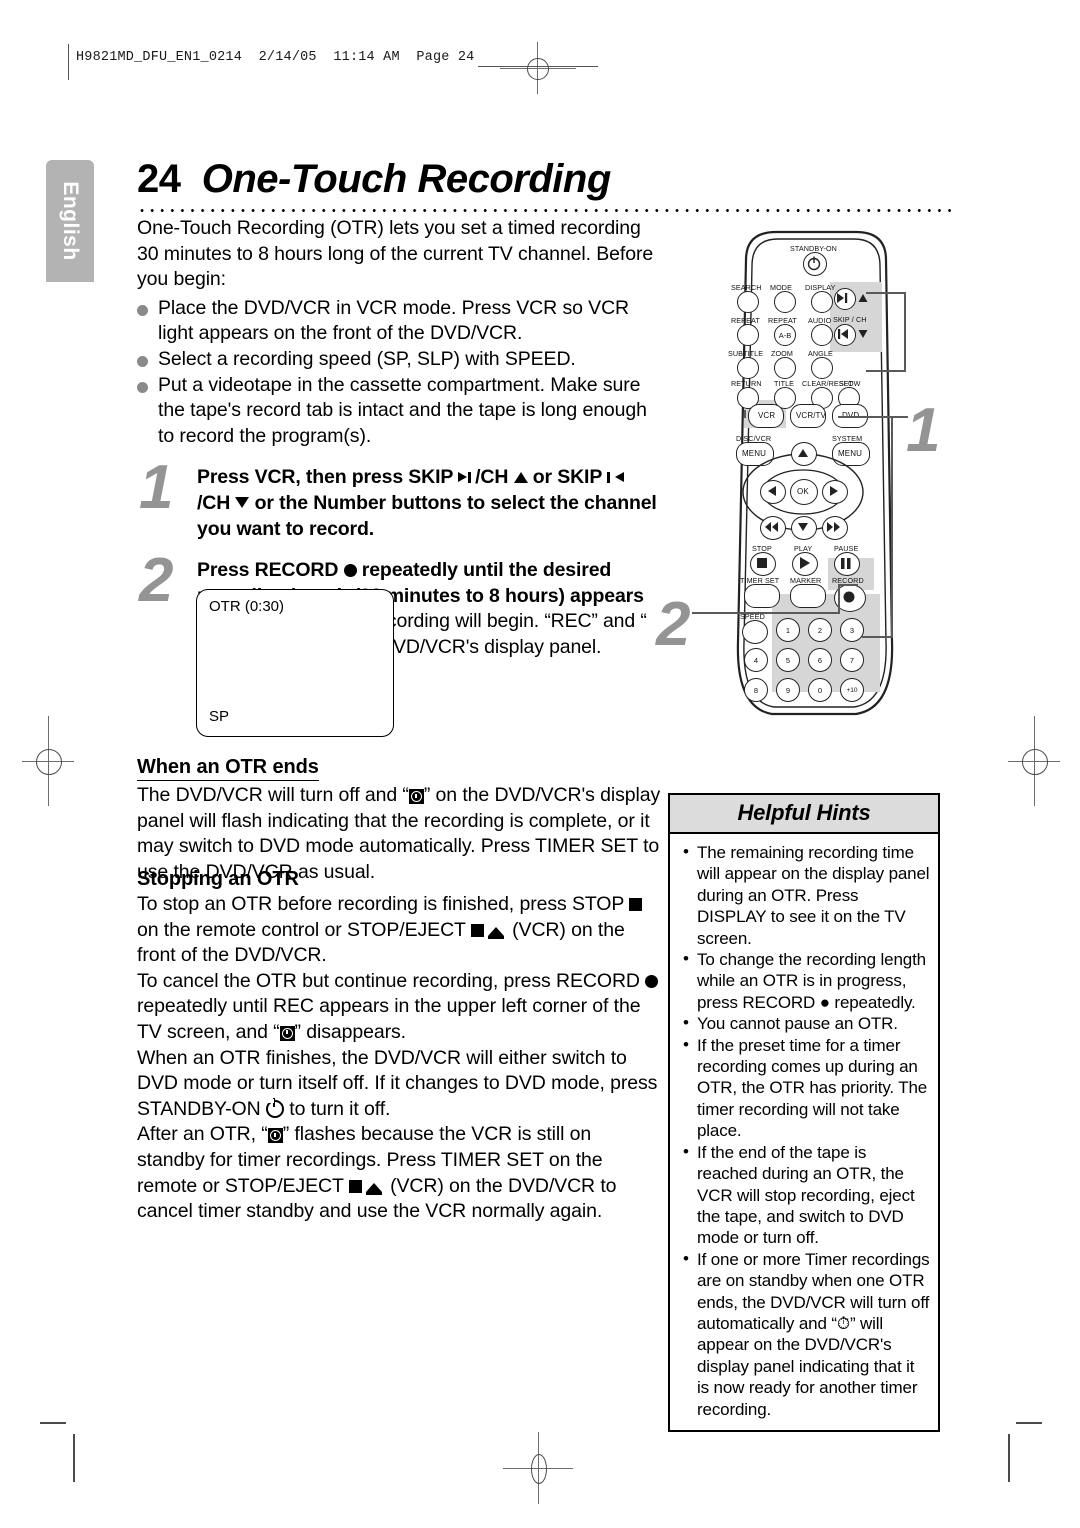 The height and width of the screenshot is (1528, 1080). Describe the element at coordinates (814, 263) in the screenshot. I see `power-icon` at that location.